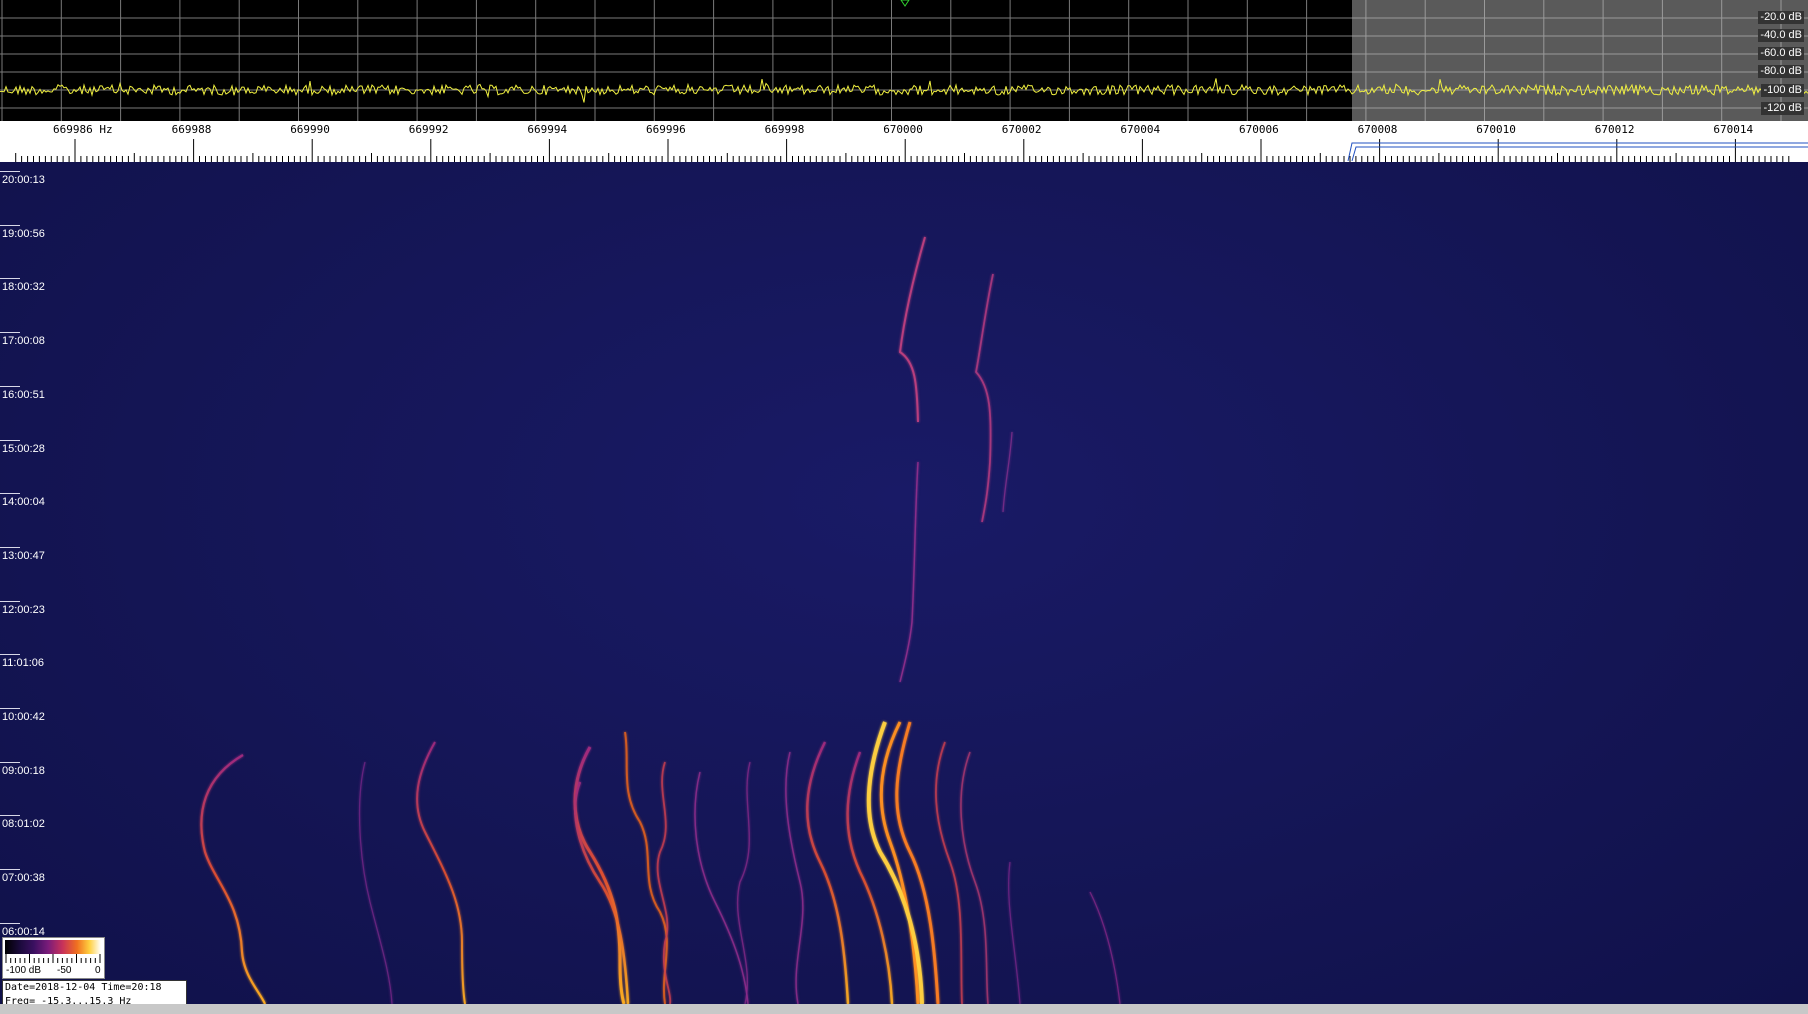 This screenshot has width=1808, height=1014. Describe the element at coordinates (1733, 129) in the screenshot. I see `freq-label-14: 670014` at that location.